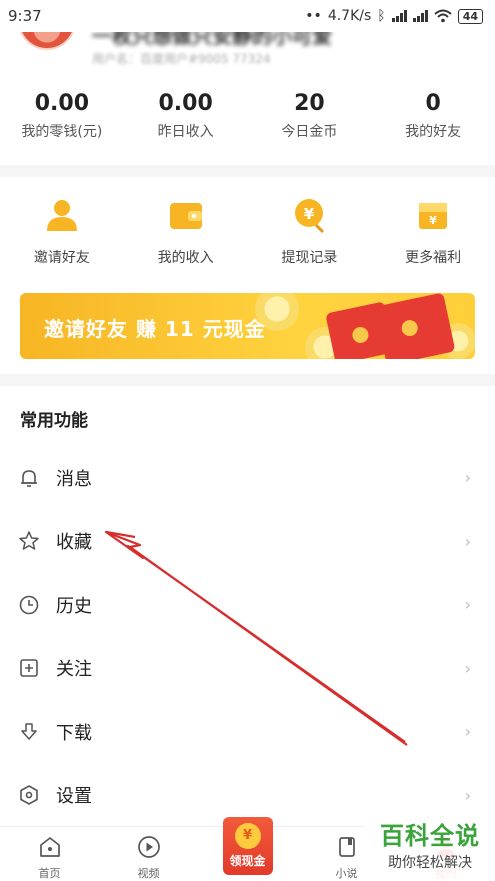 The height and width of the screenshot is (881, 495). Describe the element at coordinates (61, 215) in the screenshot. I see `person-icon` at that location.